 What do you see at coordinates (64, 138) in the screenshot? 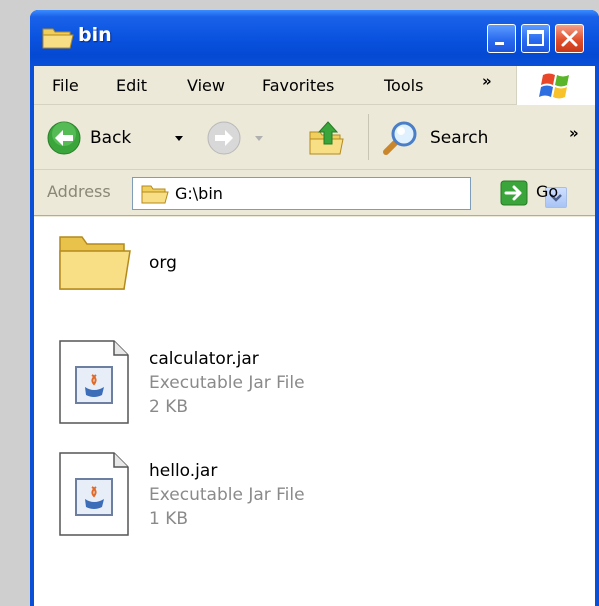
I see `back-arrow-icon` at bounding box center [64, 138].